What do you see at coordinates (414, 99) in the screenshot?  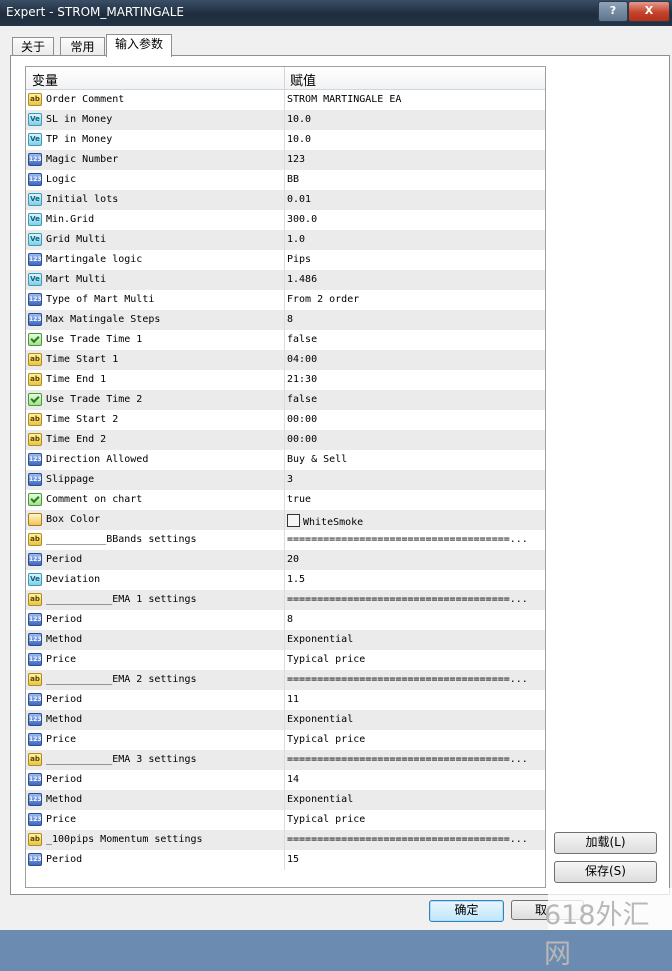 I see `parameter-value: STROM MARTINGALE EA` at bounding box center [414, 99].